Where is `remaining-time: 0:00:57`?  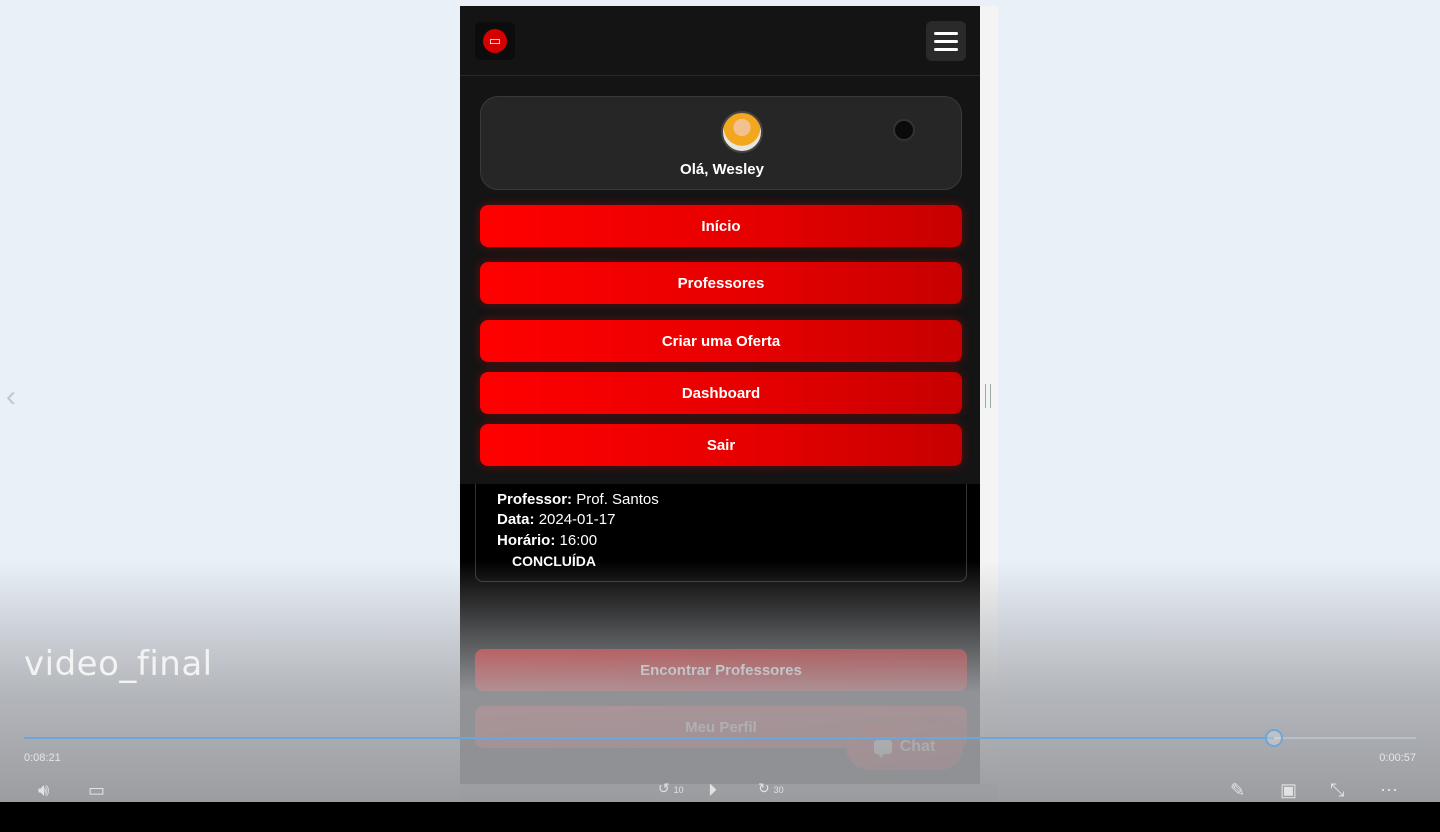 remaining-time: 0:00:57 is located at coordinates (1397, 758).